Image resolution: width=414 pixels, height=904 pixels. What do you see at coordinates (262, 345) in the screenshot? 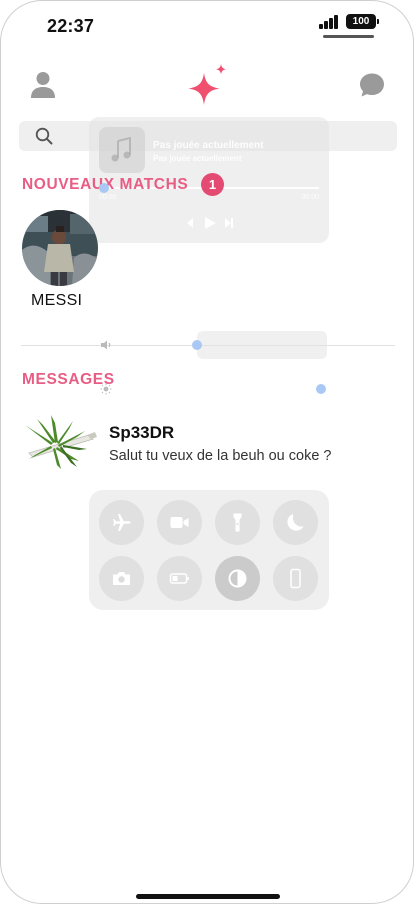
I see `volume-slider-overlay` at bounding box center [262, 345].